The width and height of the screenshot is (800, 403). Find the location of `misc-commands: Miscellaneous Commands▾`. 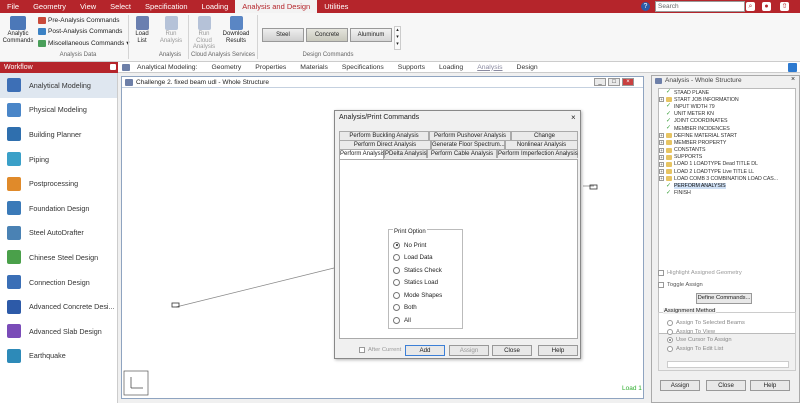

misc-commands: Miscellaneous Commands▾ is located at coordinates (84, 43).